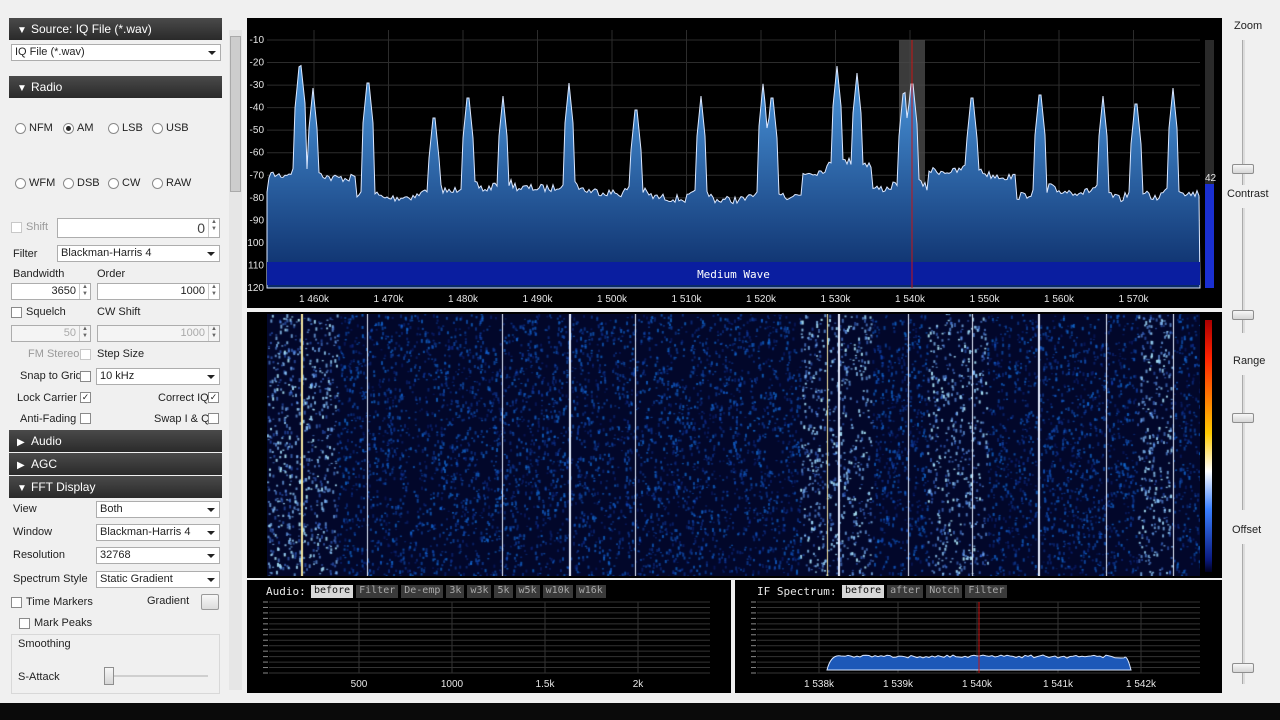 This screenshot has height=720, width=1280. What do you see at coordinates (158, 532) in the screenshot?
I see `window-select: Blackman-Harris 4` at bounding box center [158, 532].